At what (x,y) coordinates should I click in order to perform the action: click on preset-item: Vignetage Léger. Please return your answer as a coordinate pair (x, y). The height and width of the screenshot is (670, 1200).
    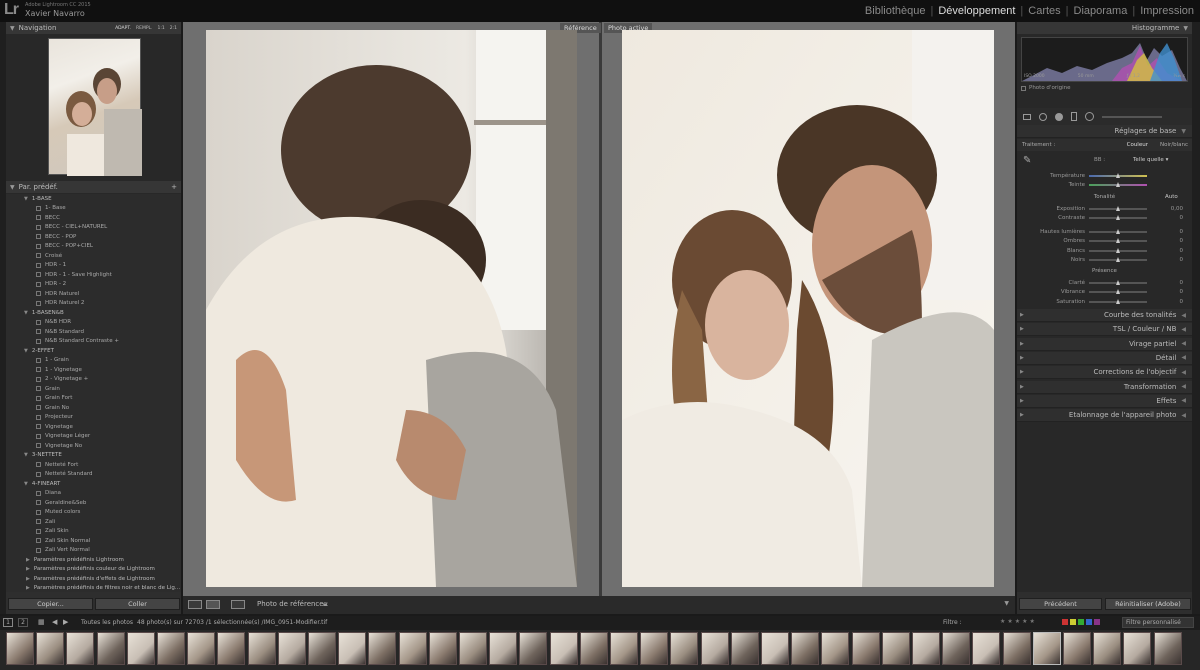
    Looking at the image, I should click on (93, 437).